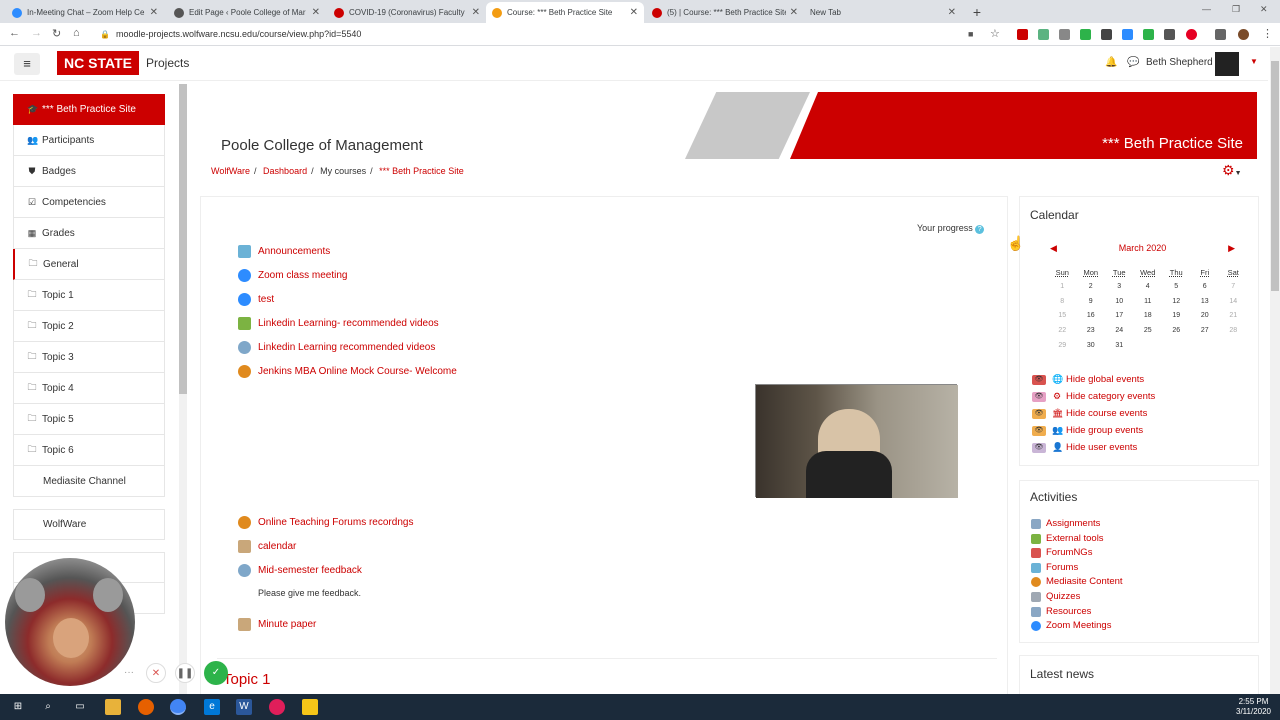 This screenshot has height=720, width=1280. Describe the element at coordinates (421, 171) in the screenshot. I see `breadcrumb-course: *** Beth Practice Site` at that location.